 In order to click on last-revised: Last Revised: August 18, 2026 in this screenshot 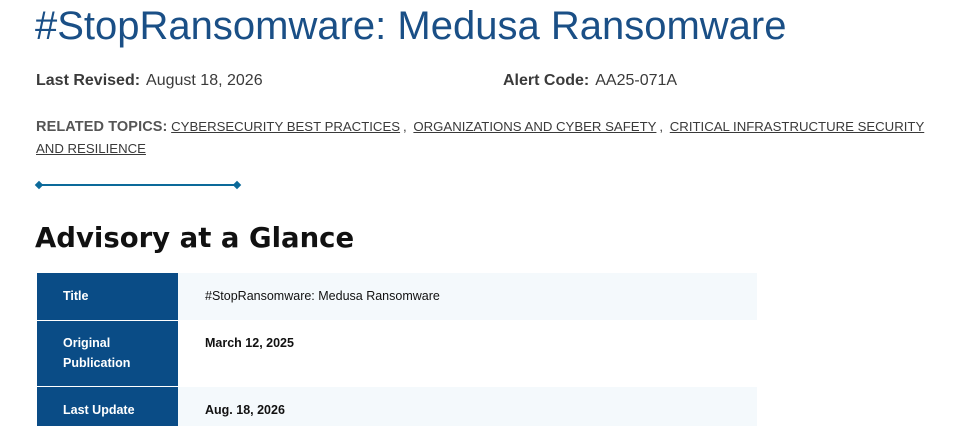, I will do `click(149, 81)`.